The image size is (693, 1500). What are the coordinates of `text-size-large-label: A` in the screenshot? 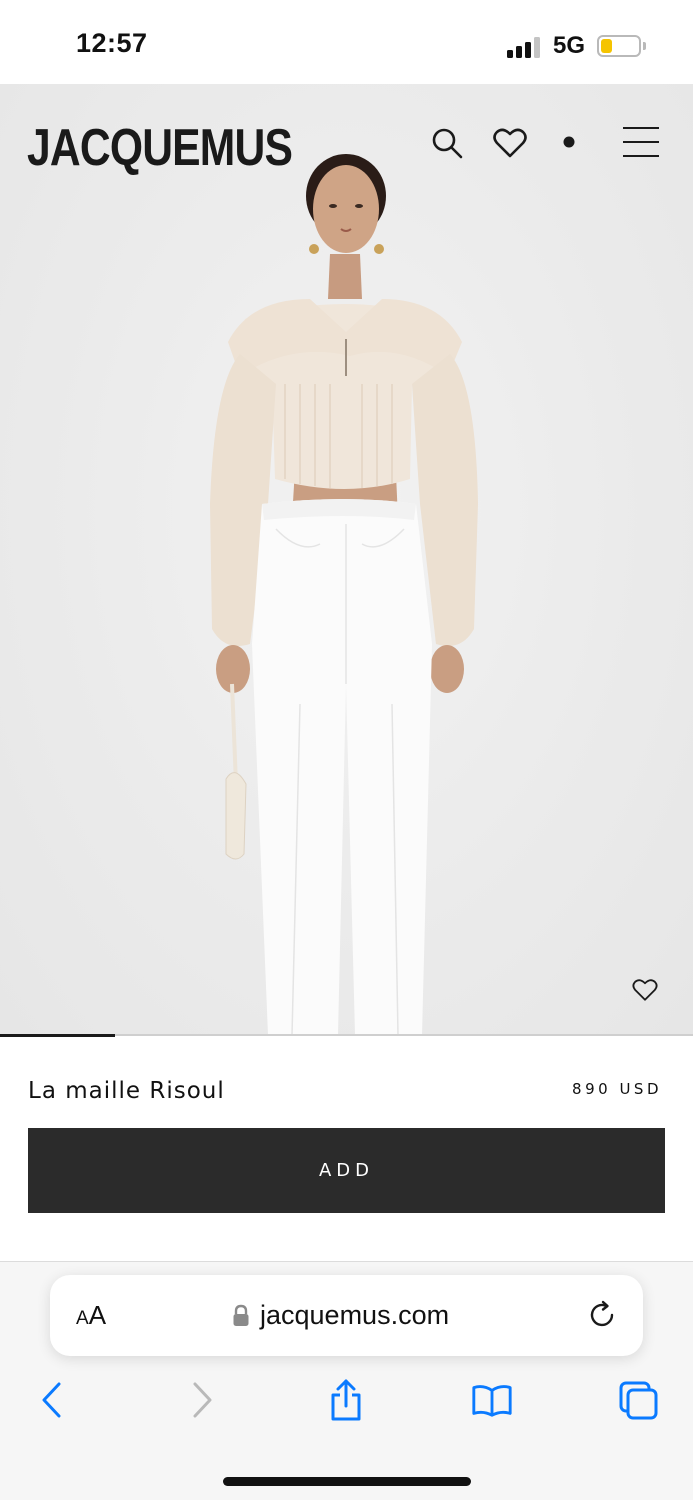 It's located at (97, 1315).